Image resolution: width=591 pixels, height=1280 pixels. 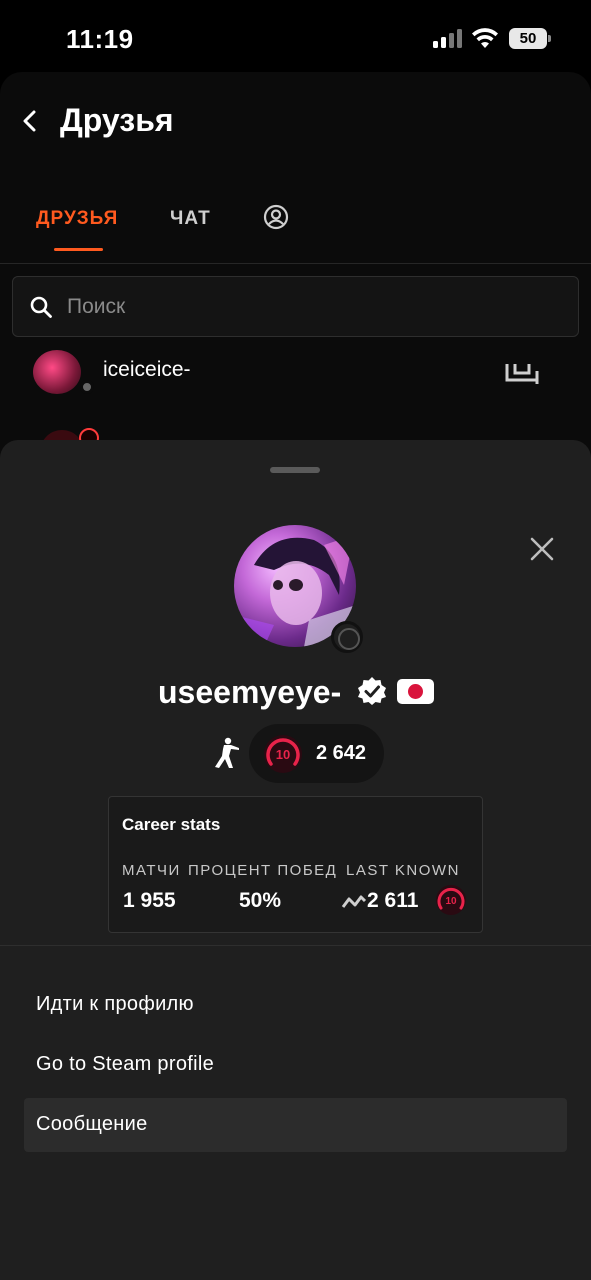 I want to click on friend-avatar, so click(x=57, y=372).